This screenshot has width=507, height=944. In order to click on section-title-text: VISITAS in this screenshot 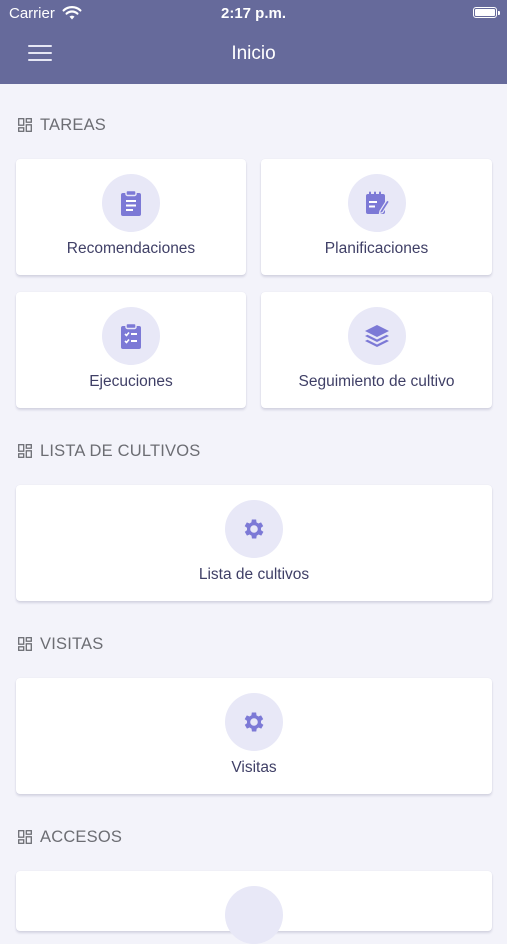, I will do `click(72, 643)`.